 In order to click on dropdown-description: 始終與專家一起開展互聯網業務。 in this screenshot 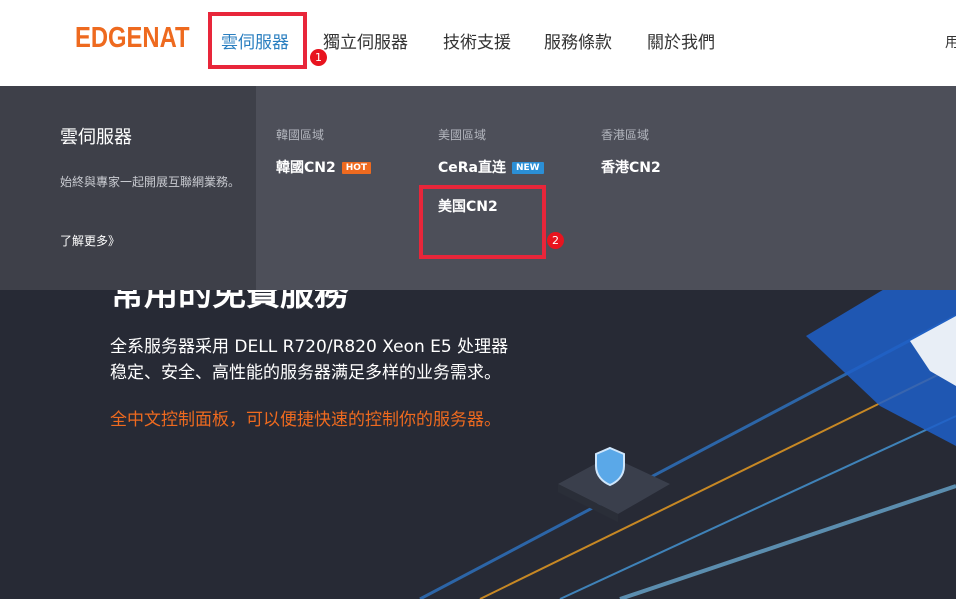, I will do `click(150, 182)`.